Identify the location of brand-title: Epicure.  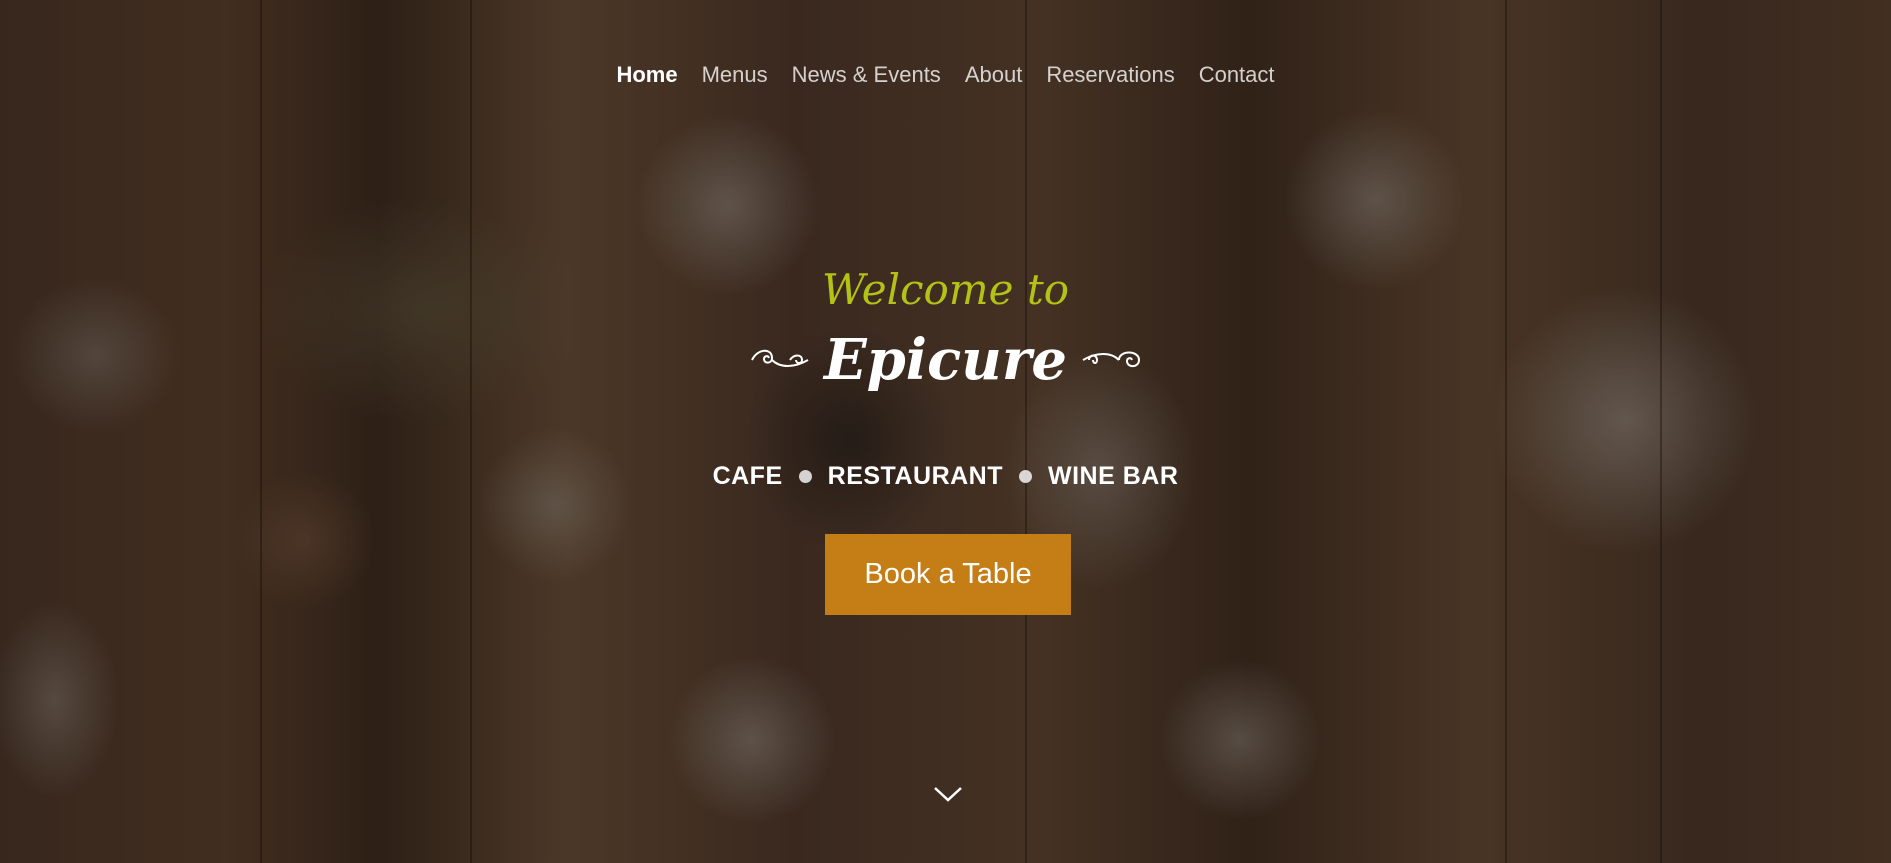
(945, 360).